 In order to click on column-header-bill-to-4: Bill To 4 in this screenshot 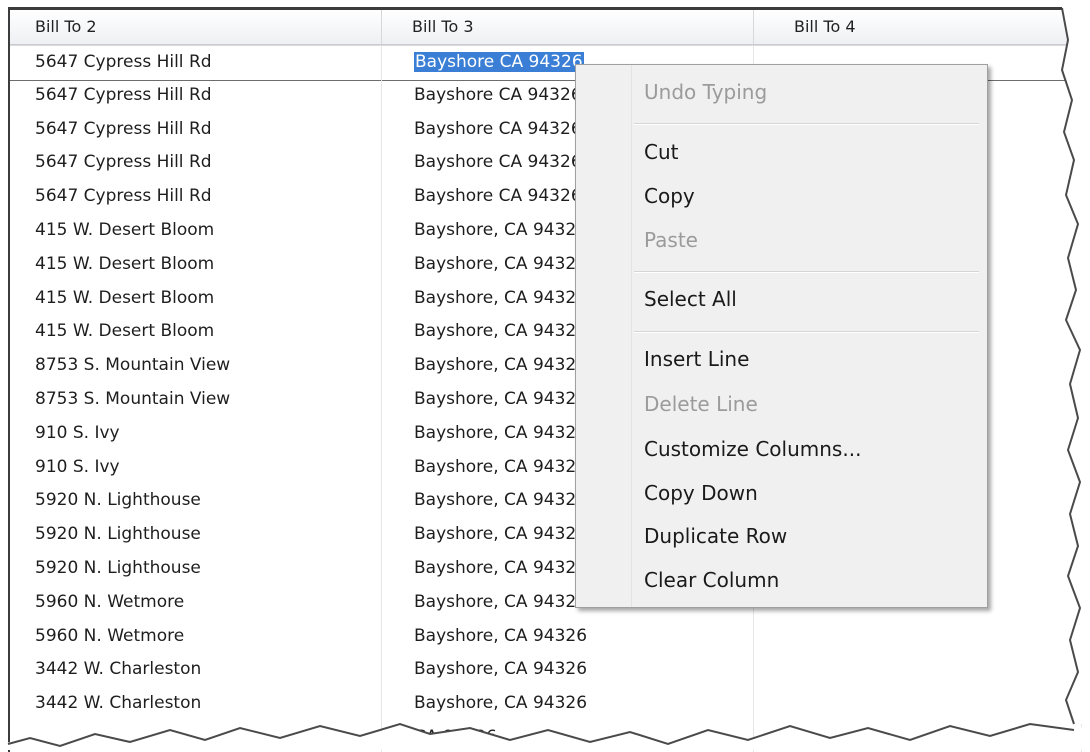, I will do `click(918, 27)`.